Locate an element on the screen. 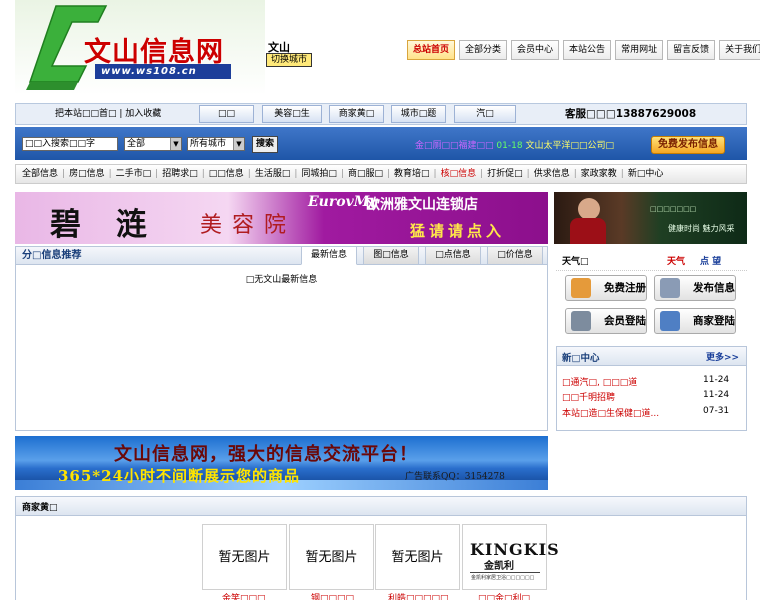 The image size is (760, 600). city-select: 所有城市 ▼ is located at coordinates (216, 144).